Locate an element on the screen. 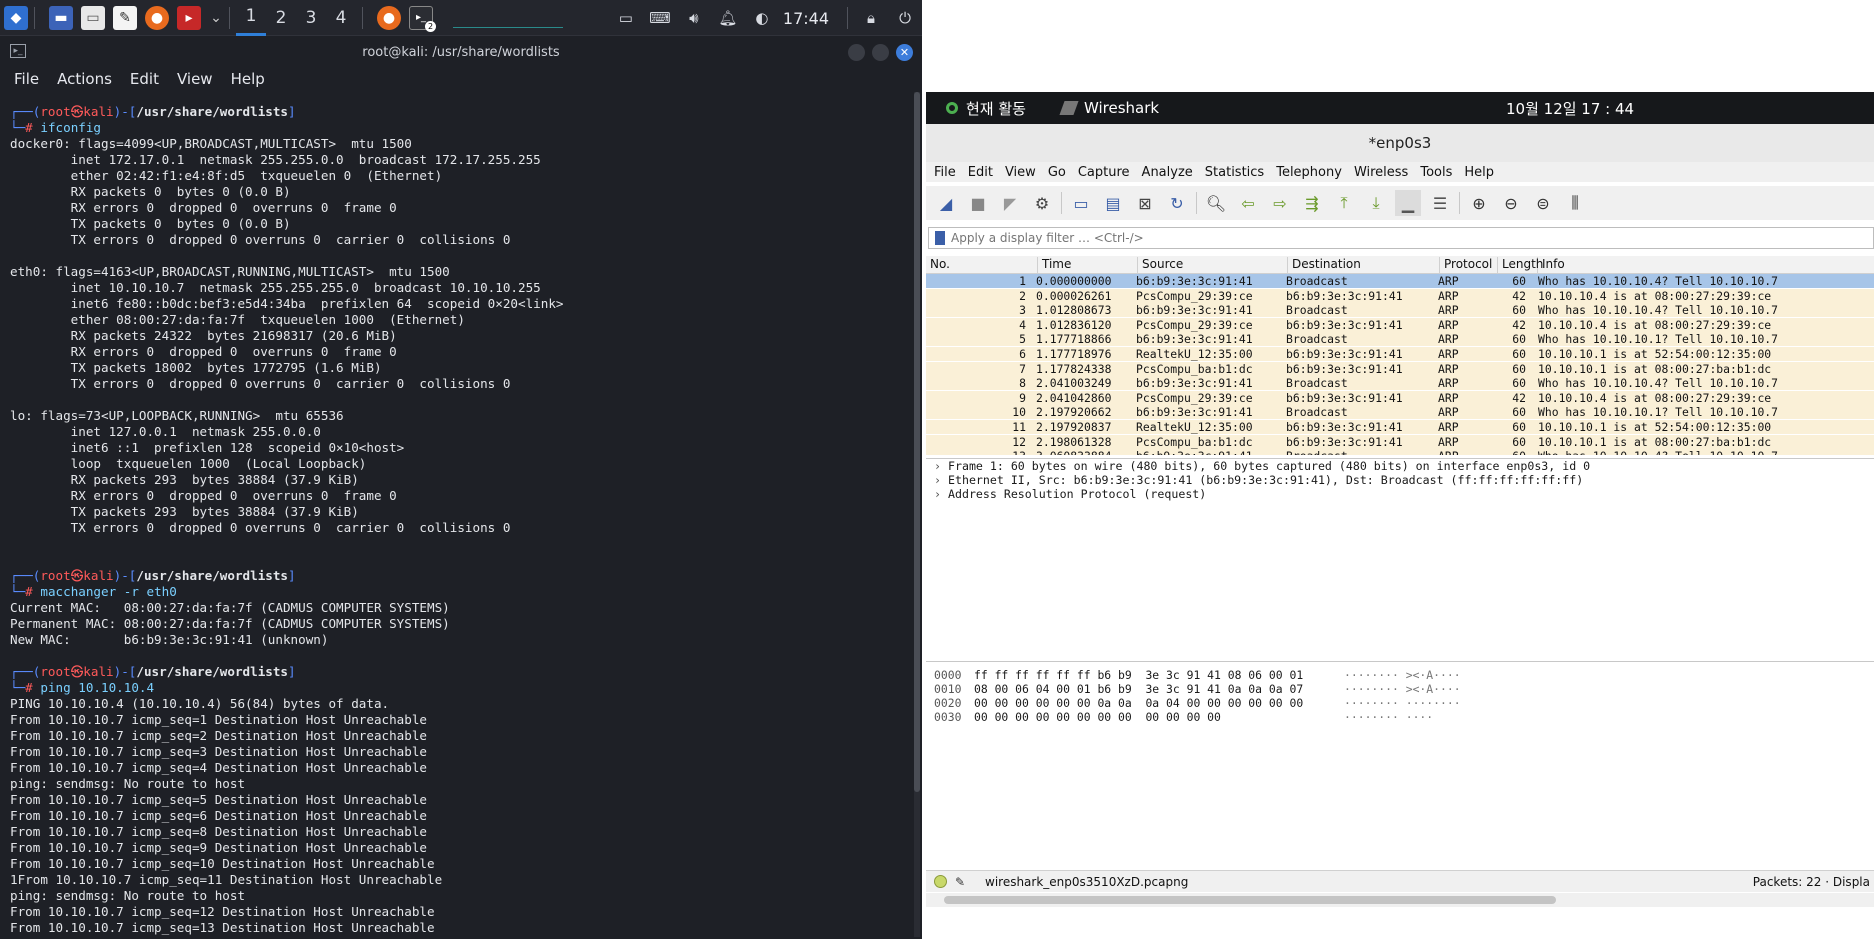 The height and width of the screenshot is (939, 1874). expert-info-icon is located at coordinates (940, 881).